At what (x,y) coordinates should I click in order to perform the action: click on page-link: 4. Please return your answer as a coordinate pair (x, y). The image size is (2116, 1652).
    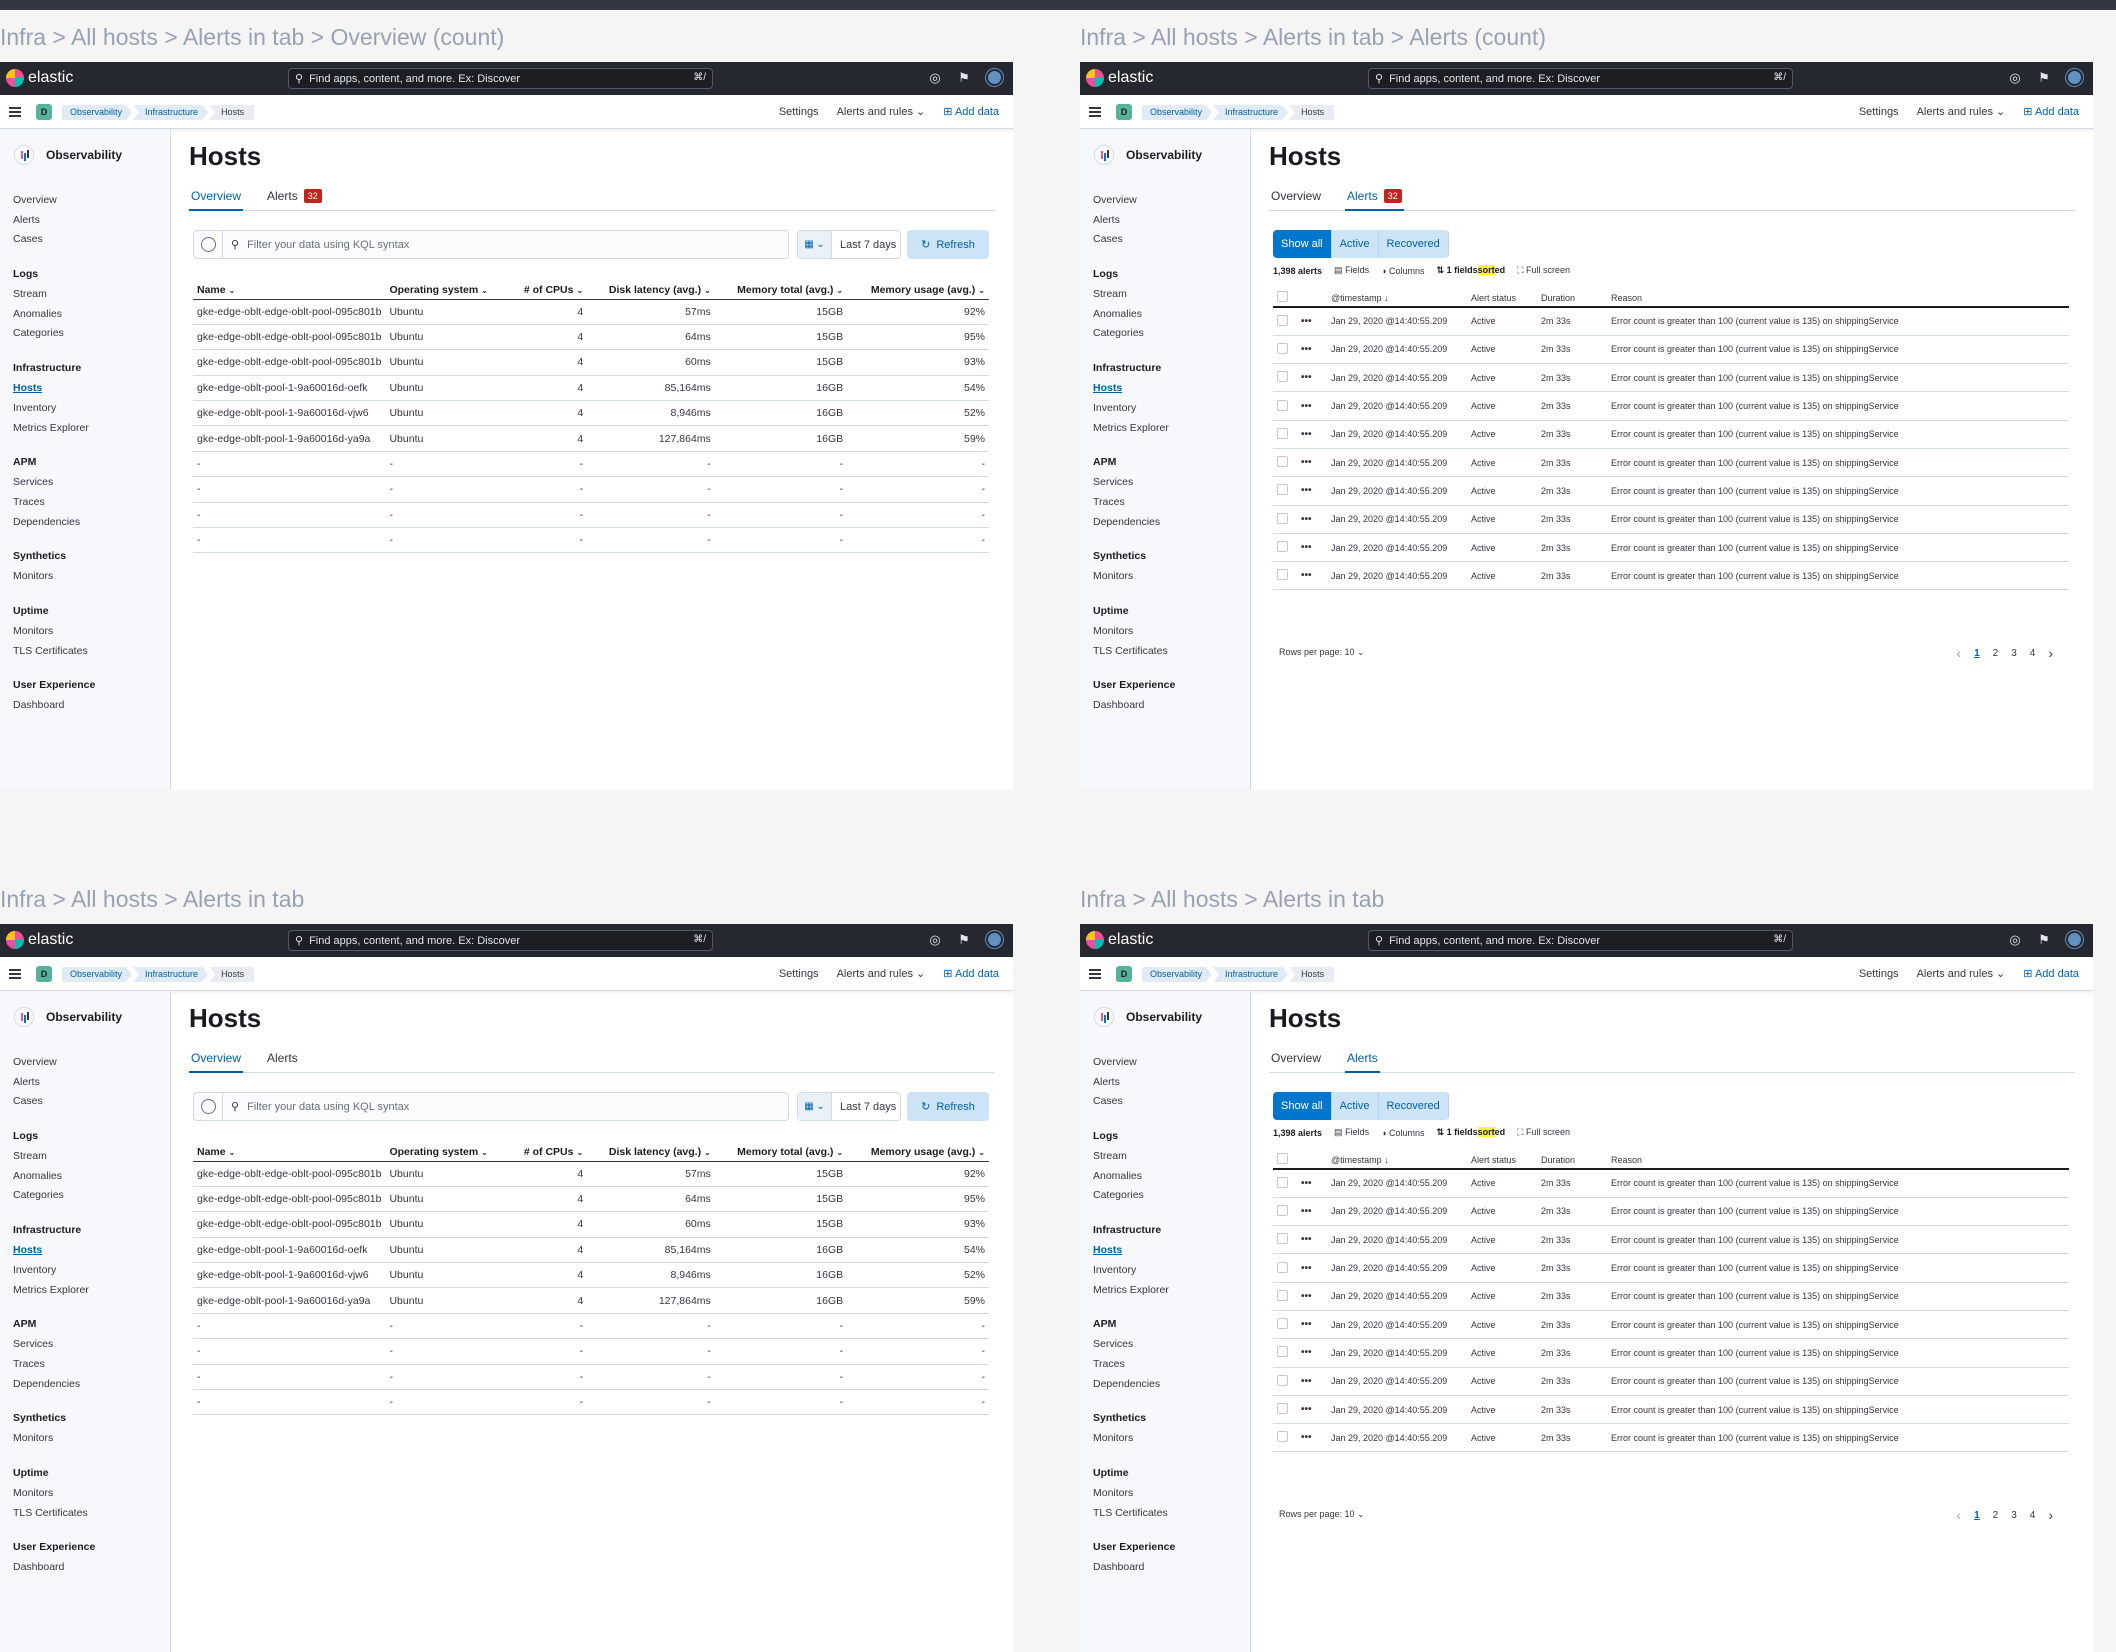
    Looking at the image, I should click on (2033, 1515).